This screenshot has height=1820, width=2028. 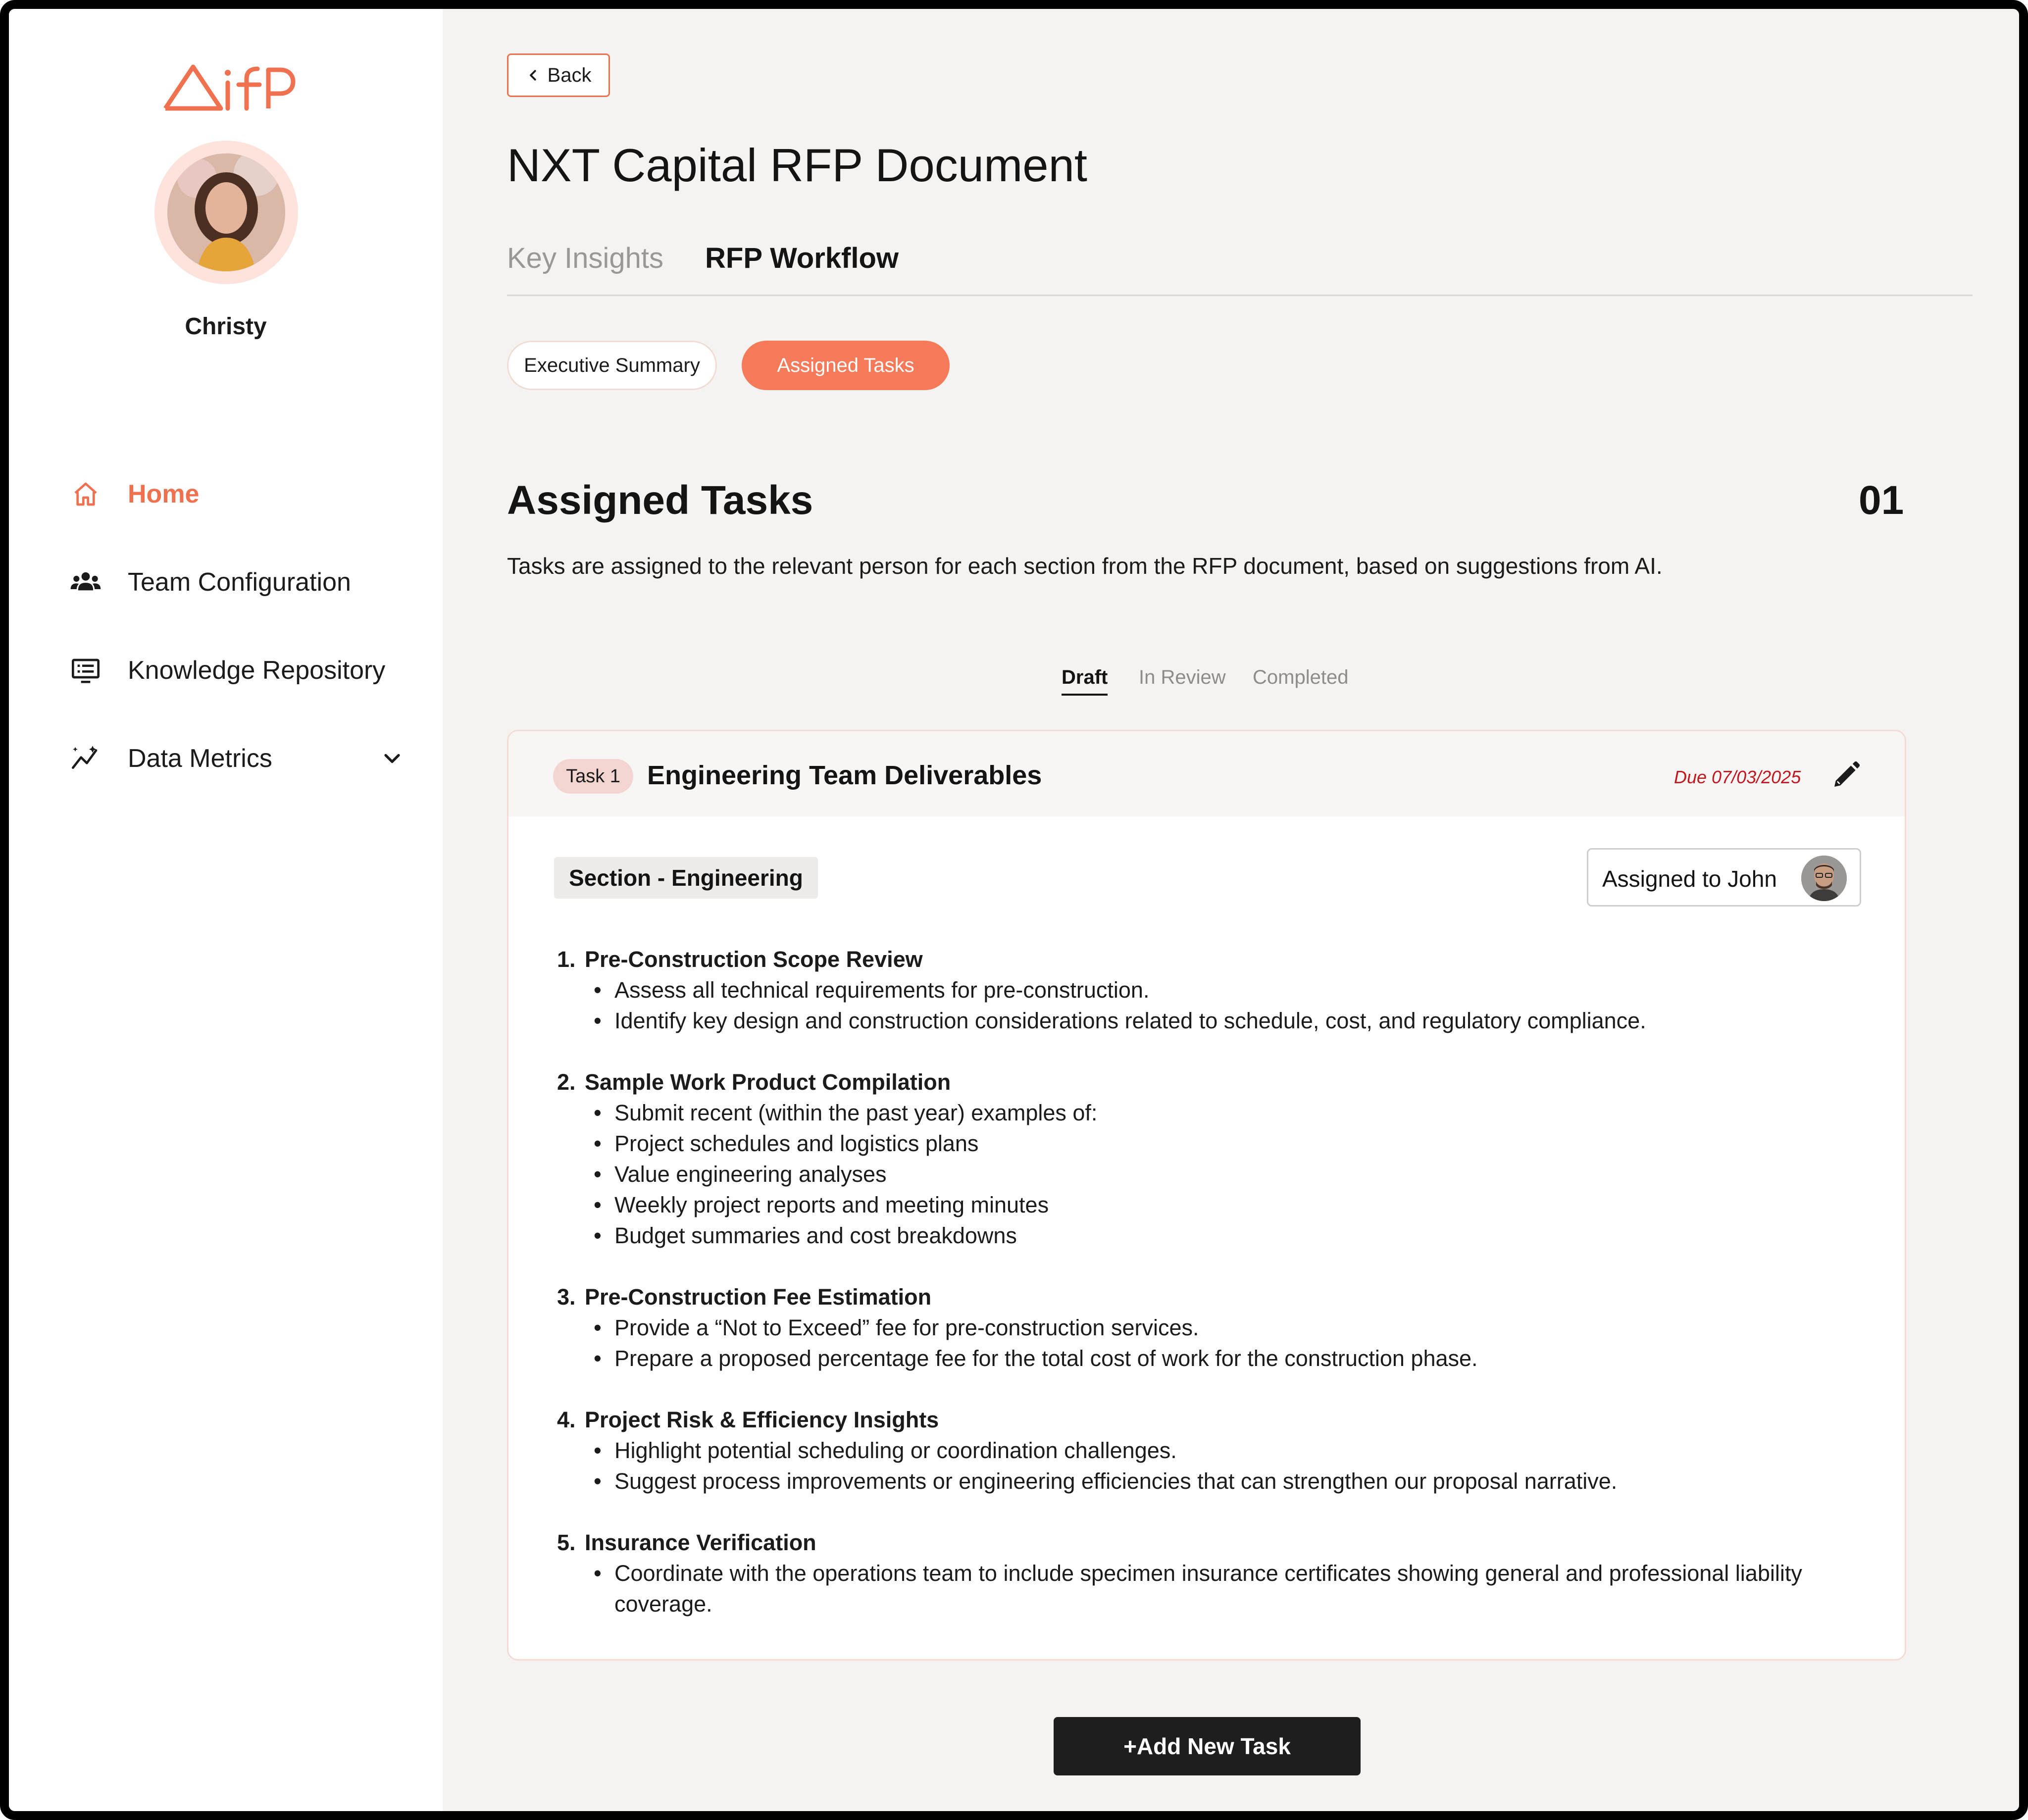 What do you see at coordinates (569, 75) in the screenshot?
I see `back-label: Back` at bounding box center [569, 75].